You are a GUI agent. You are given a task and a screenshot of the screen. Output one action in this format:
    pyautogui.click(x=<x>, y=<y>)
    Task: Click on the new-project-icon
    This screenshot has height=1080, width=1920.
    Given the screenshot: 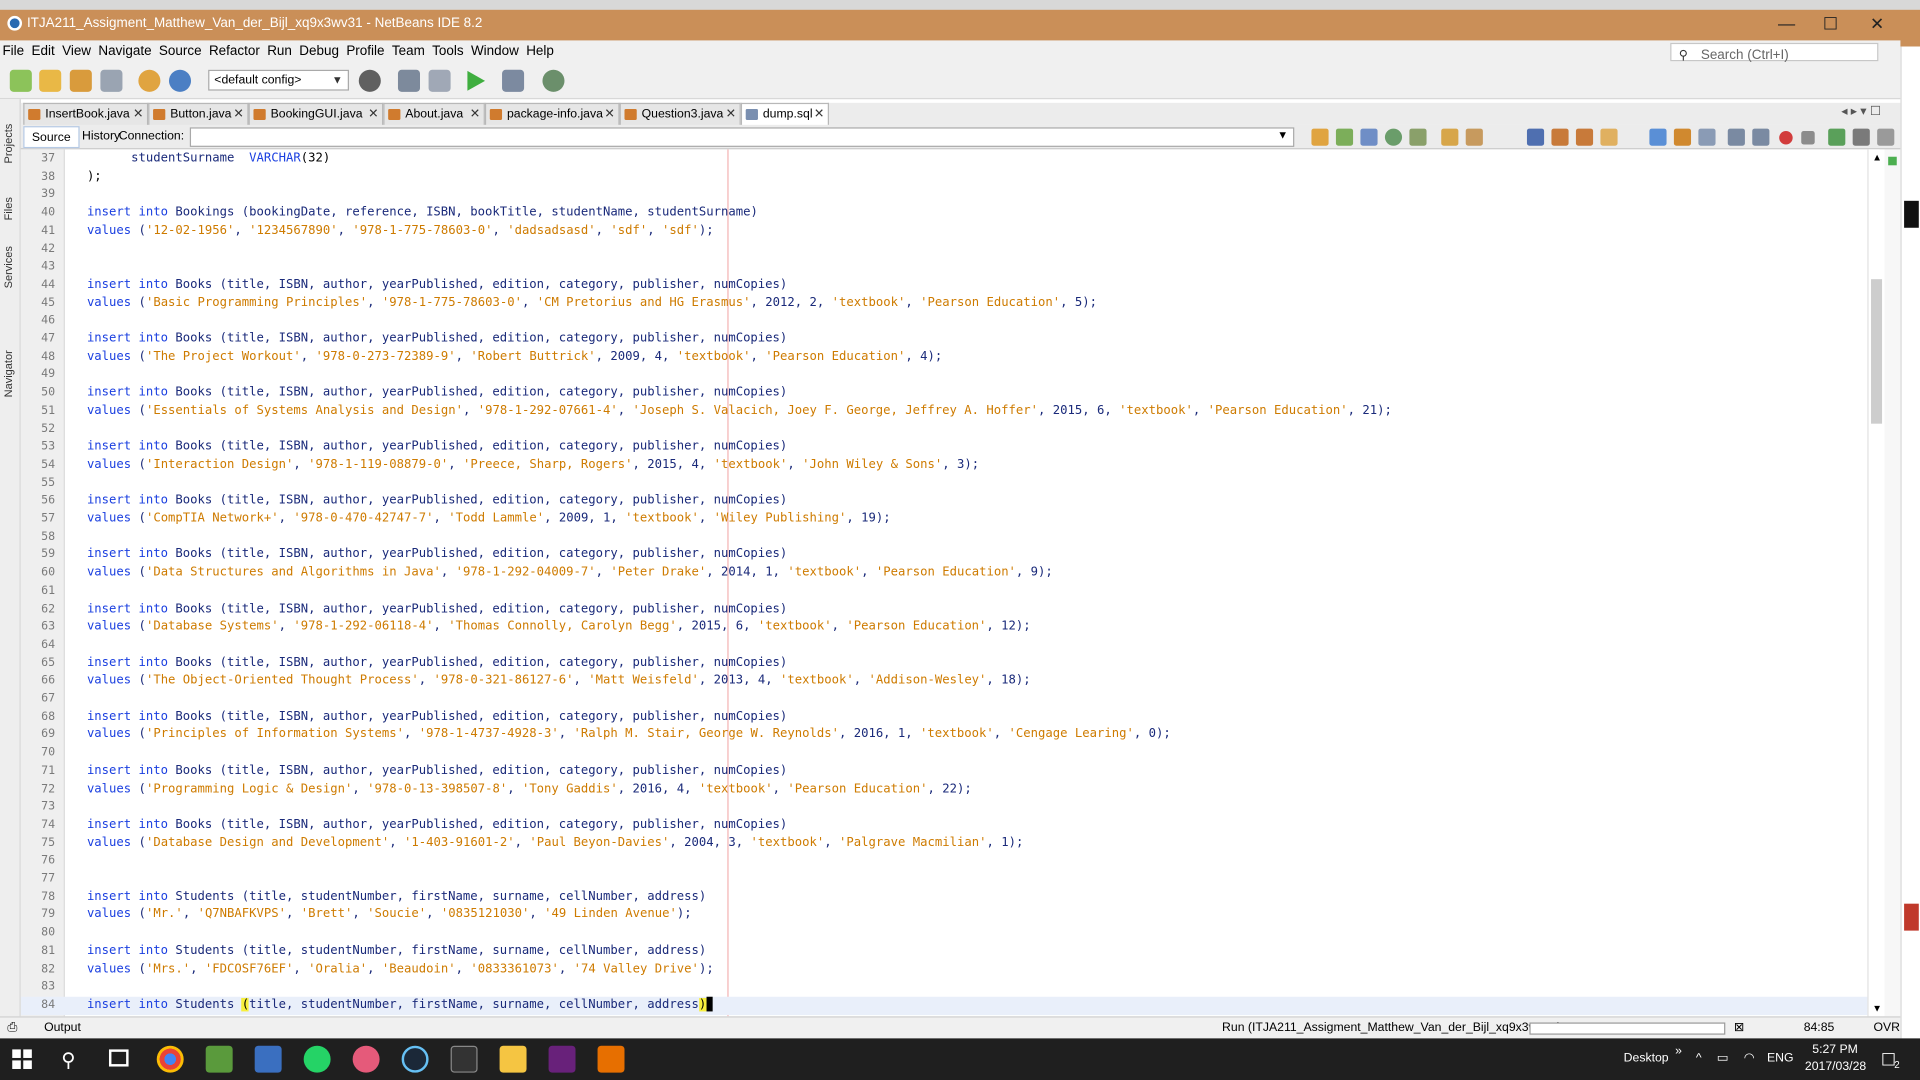 What is the action you would take?
    pyautogui.click(x=50, y=80)
    